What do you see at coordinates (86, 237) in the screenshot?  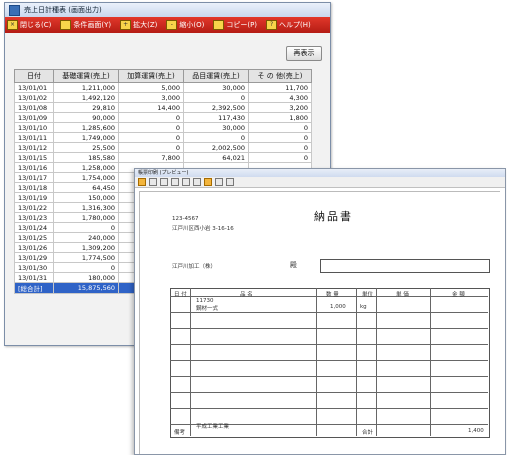 I see `table-cell: 240,000` at bounding box center [86, 237].